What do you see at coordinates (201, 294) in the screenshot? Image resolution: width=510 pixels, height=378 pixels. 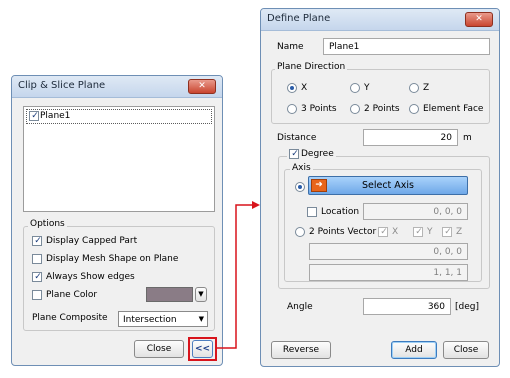 I see `plane-color-dropdown-button: ▼` at bounding box center [201, 294].